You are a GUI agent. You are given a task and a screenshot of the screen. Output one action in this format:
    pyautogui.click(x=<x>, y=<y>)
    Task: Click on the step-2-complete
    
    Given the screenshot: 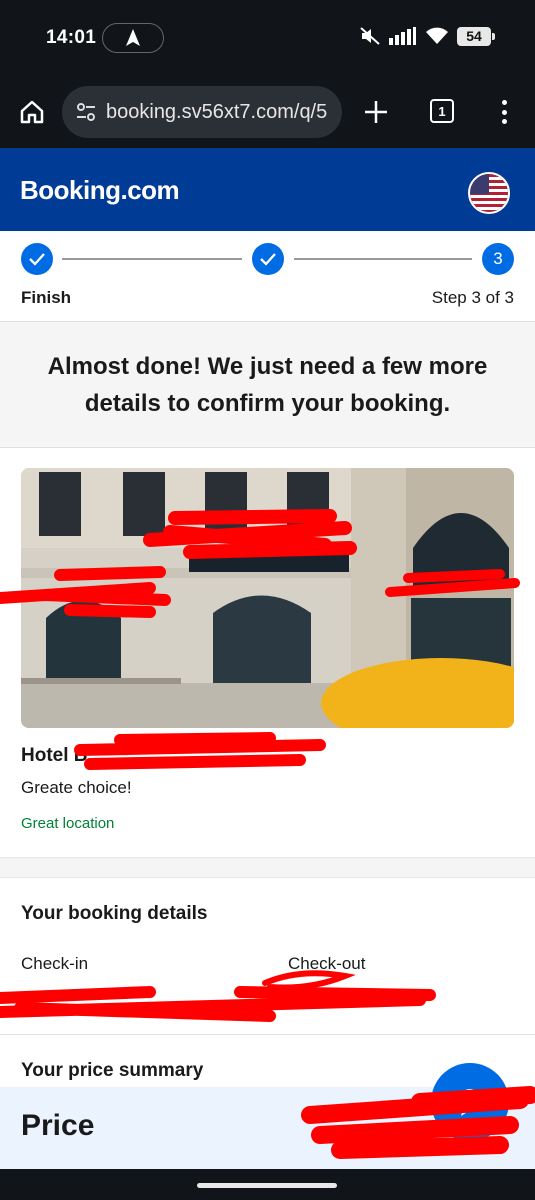 What is the action you would take?
    pyautogui.click(x=268, y=259)
    